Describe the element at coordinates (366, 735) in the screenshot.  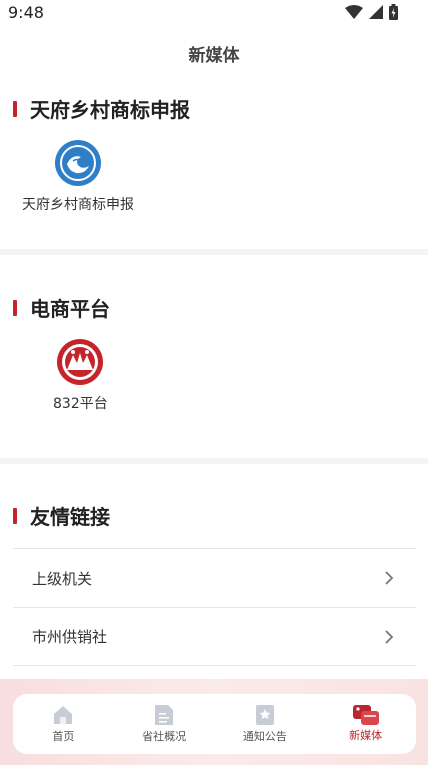
I see `tab-label: 新媒体` at that location.